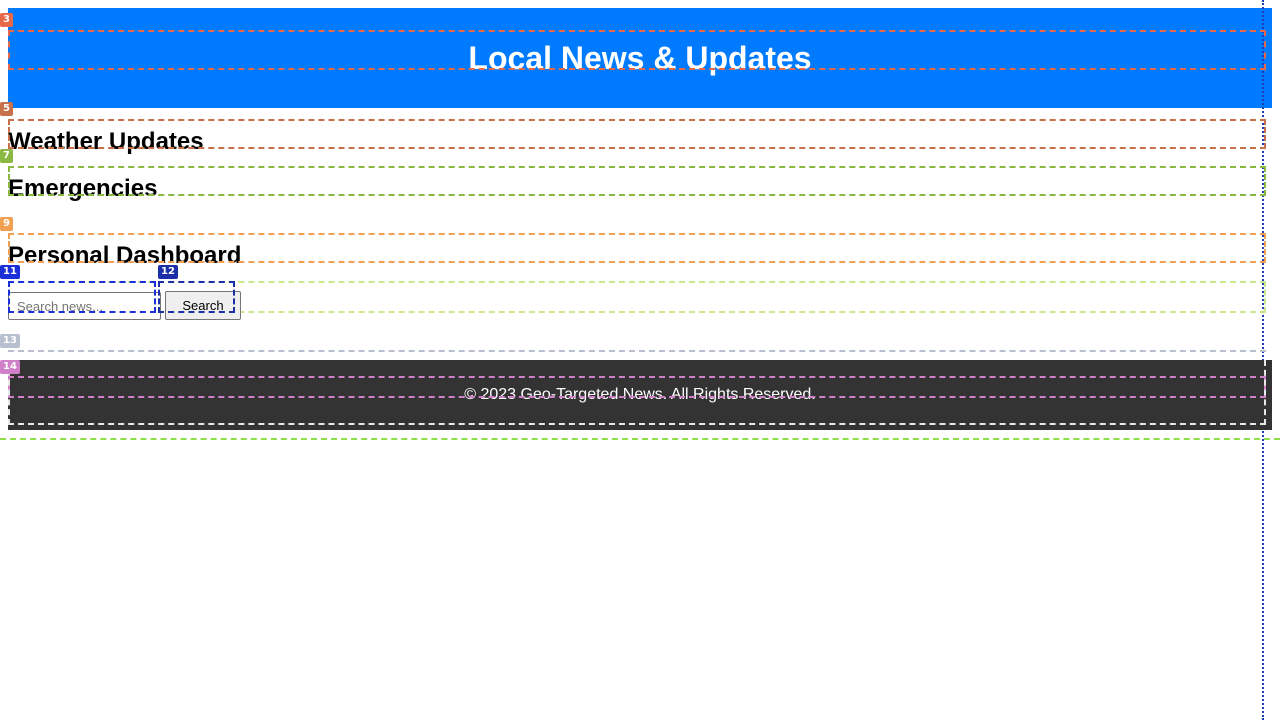  Describe the element at coordinates (106, 141) in the screenshot. I see `weather-updates-heading: Weather Updates` at that location.